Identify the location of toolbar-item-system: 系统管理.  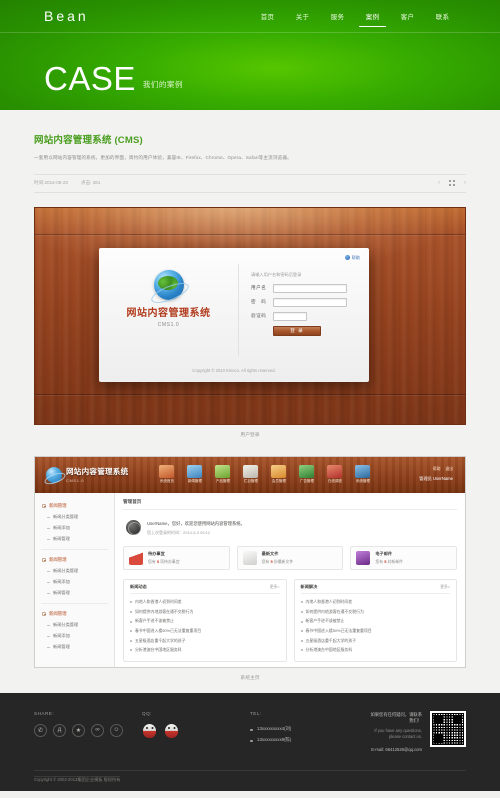
(362, 474).